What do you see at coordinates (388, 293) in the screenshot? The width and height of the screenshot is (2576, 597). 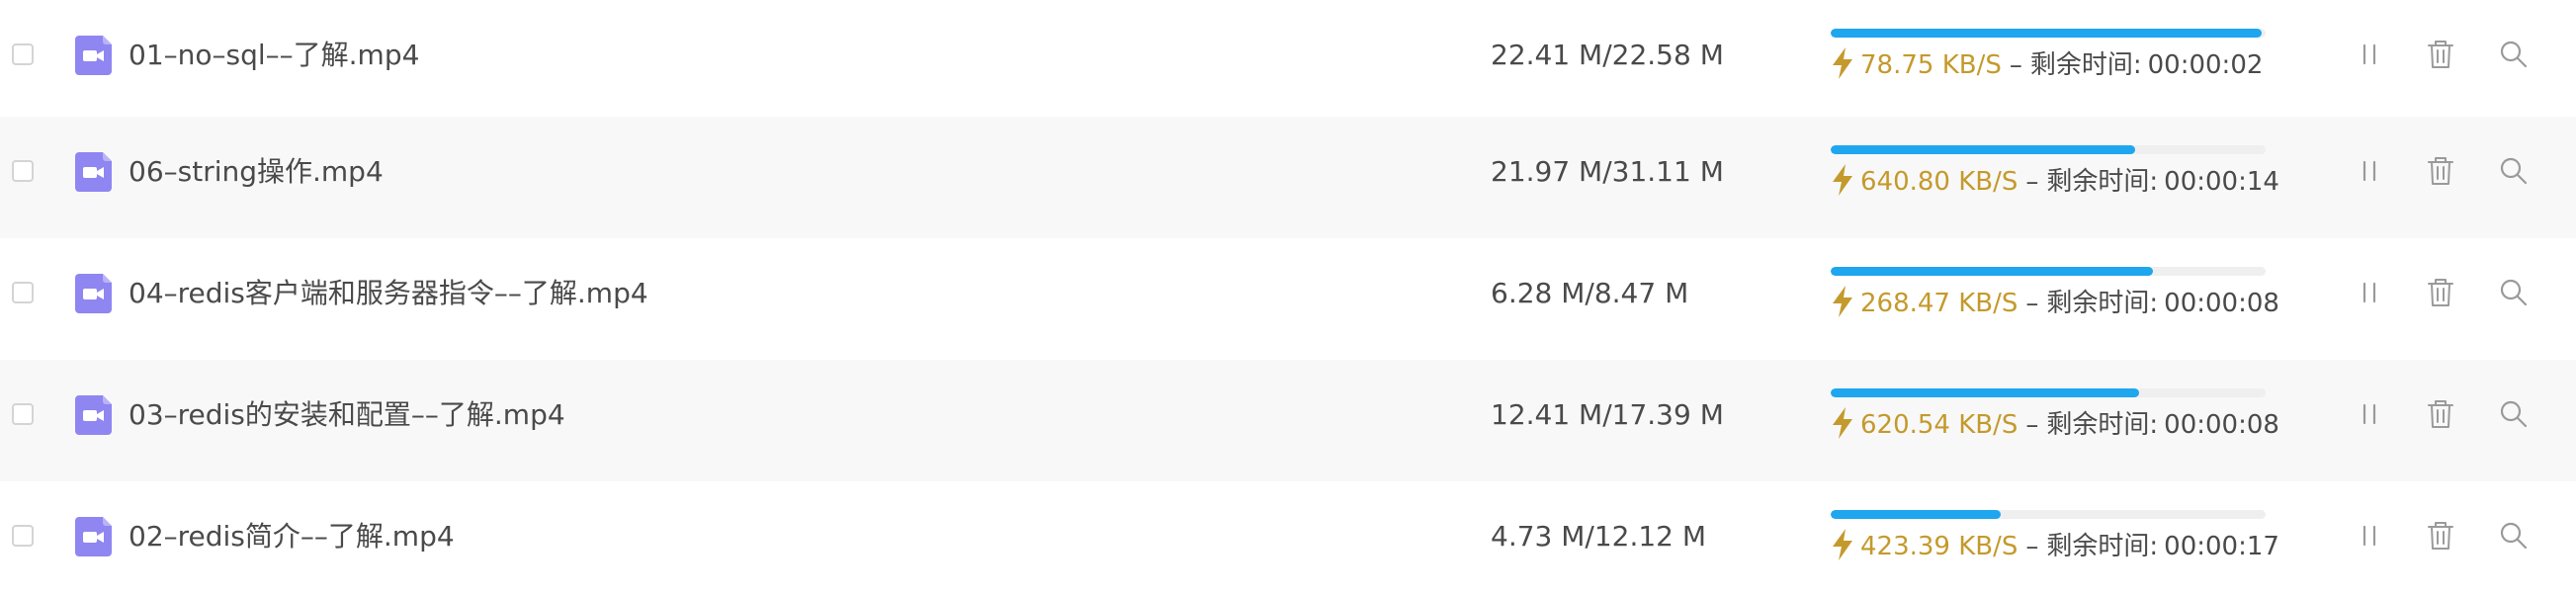 I see `file-name: 04–redis客户端和服务器指令––了解.mp4` at bounding box center [388, 293].